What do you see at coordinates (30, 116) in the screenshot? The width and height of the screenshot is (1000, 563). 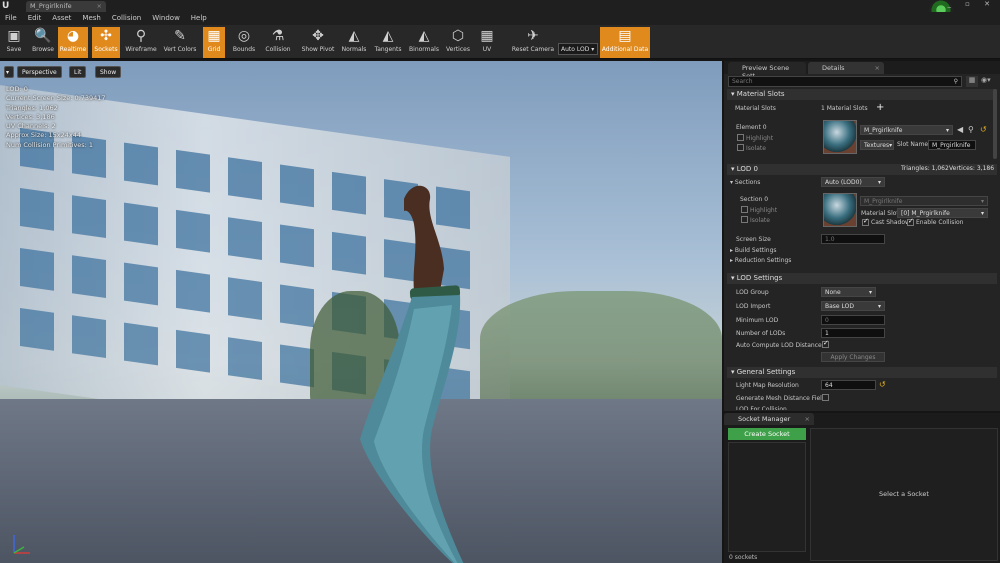 I see `stat-line: Vertices: 3,186` at bounding box center [30, 116].